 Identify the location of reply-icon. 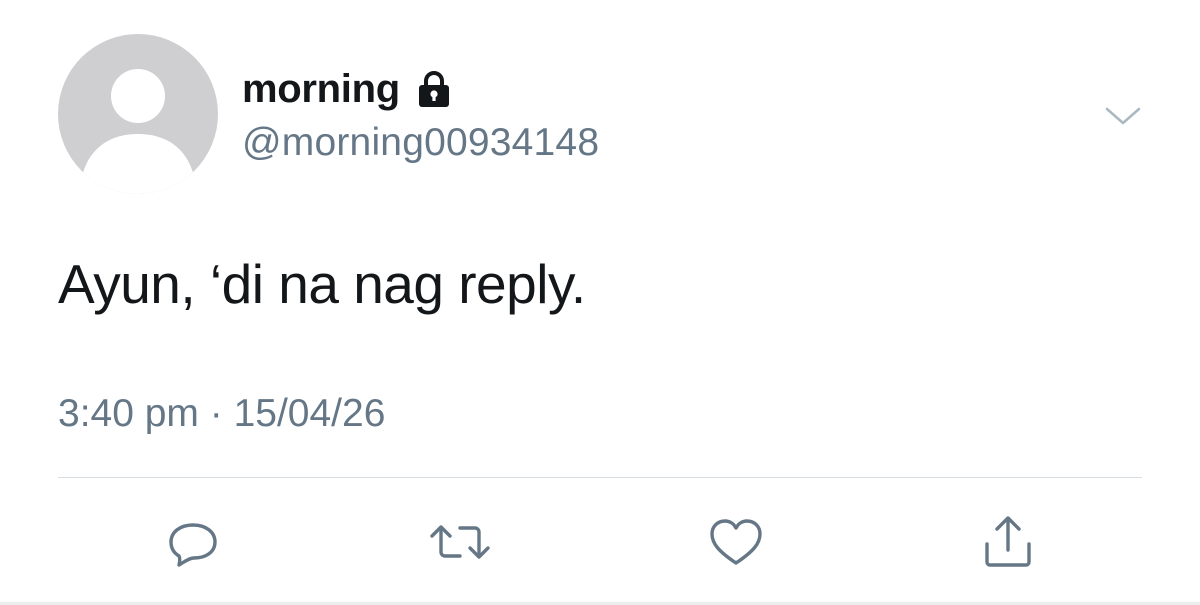
(193, 545).